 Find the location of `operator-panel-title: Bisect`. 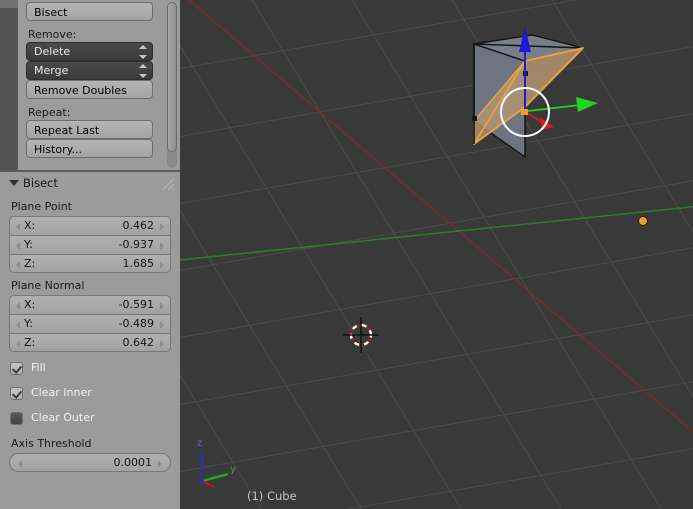

operator-panel-title: Bisect is located at coordinates (40, 183).